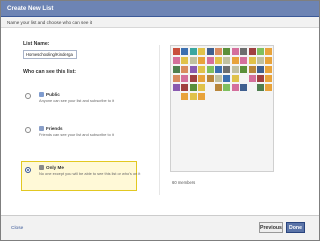 The height and width of the screenshot is (241, 320). Describe the element at coordinates (28, 130) in the screenshot. I see `friends-radio` at that location.